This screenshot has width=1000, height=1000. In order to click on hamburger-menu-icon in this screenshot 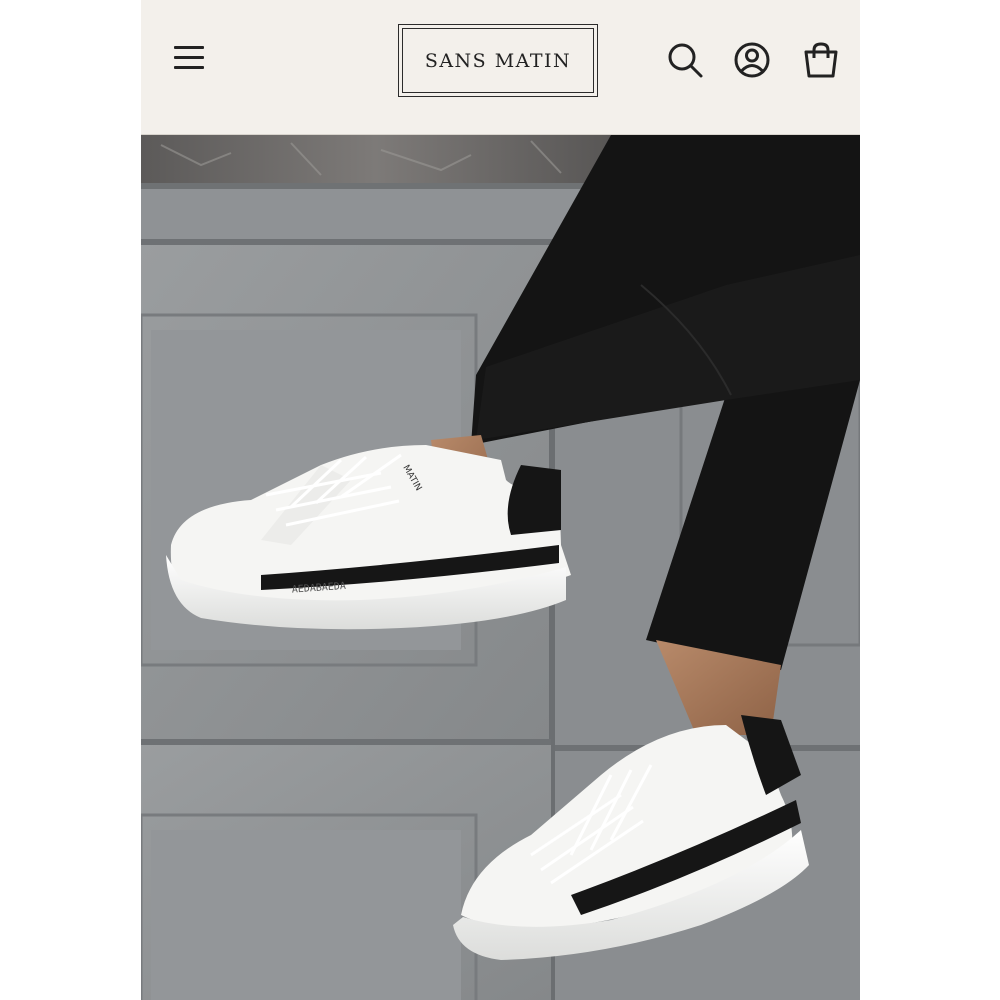, I will do `click(189, 57)`.